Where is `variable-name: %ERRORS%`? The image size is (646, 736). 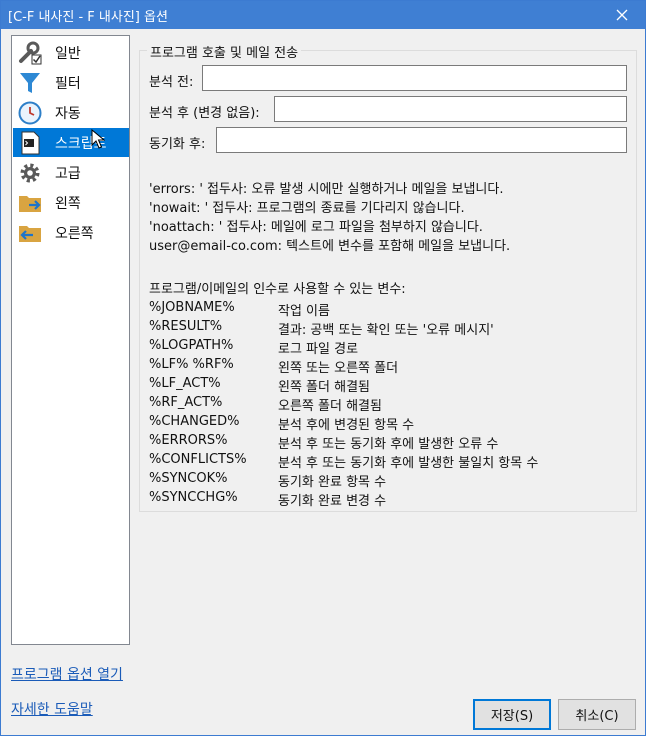 variable-name: %ERRORS% is located at coordinates (188, 440).